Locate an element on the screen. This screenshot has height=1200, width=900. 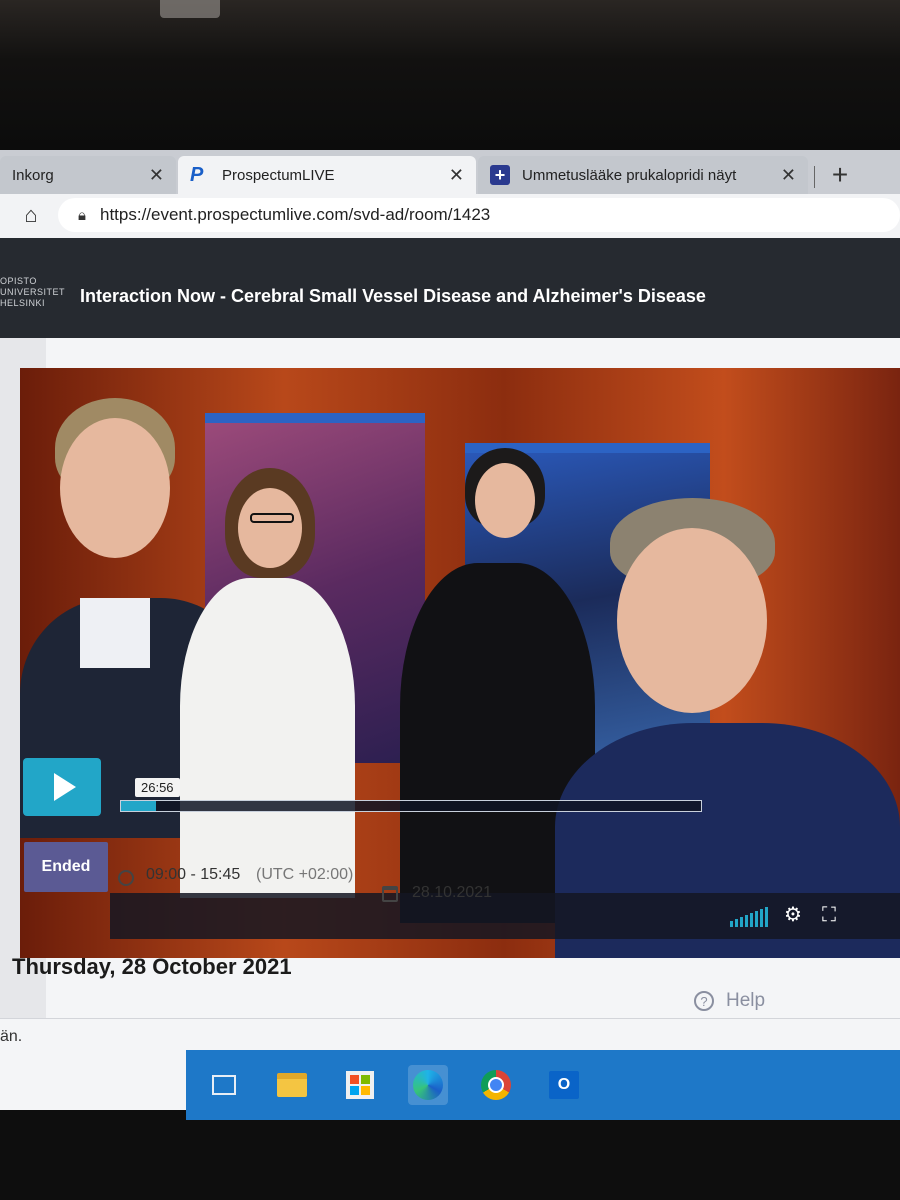
tab-label: Ummetuslääke prukalopridi näyt is located at coordinates (629, 175).